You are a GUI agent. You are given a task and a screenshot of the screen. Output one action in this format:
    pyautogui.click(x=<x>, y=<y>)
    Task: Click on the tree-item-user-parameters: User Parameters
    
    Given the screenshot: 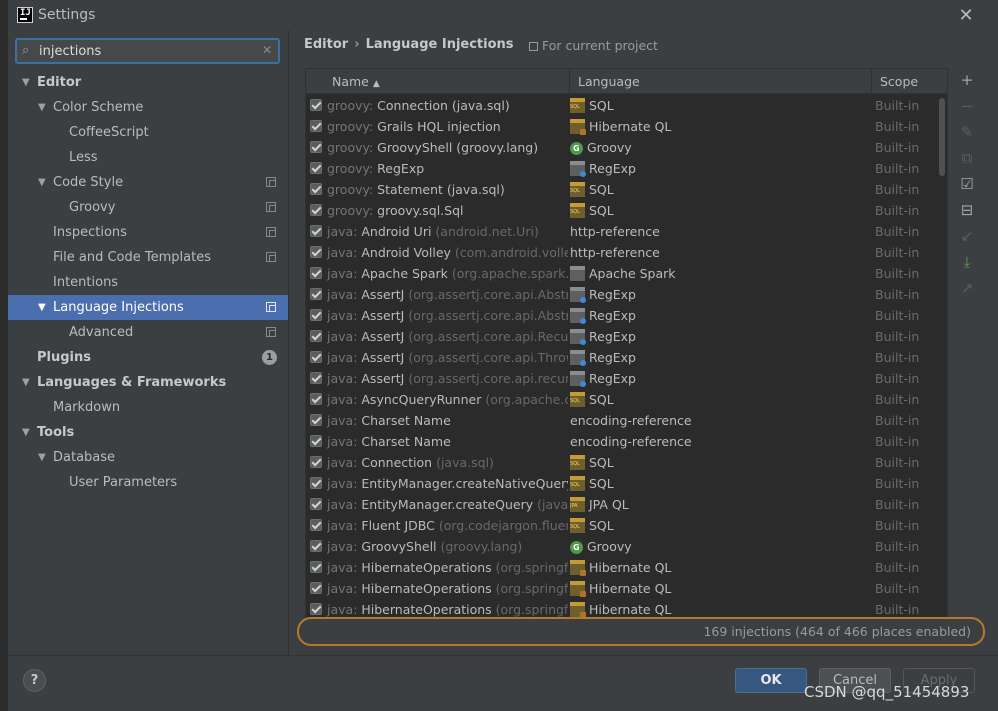 What is the action you would take?
    pyautogui.click(x=148, y=482)
    